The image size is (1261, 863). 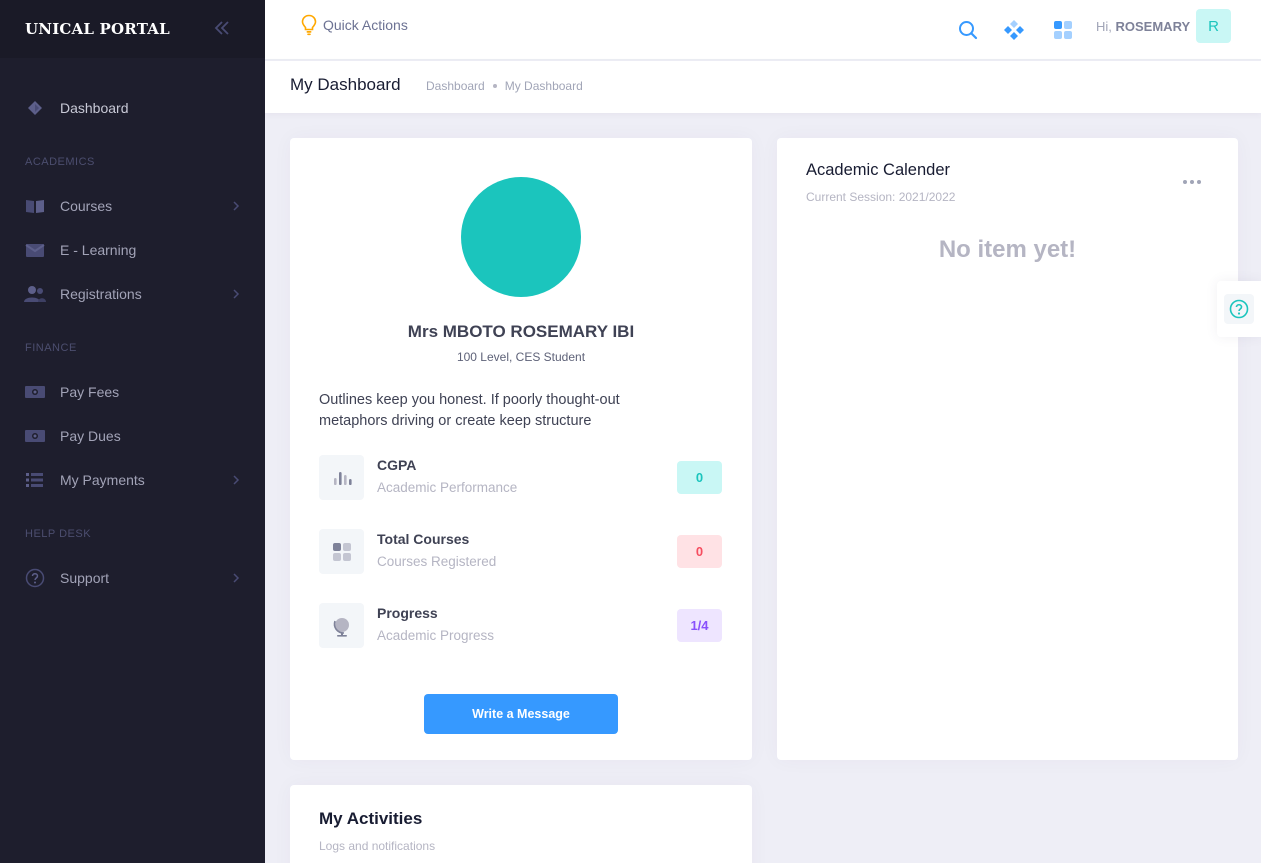 What do you see at coordinates (345, 84) in the screenshot?
I see `page-title: My Dashboard` at bounding box center [345, 84].